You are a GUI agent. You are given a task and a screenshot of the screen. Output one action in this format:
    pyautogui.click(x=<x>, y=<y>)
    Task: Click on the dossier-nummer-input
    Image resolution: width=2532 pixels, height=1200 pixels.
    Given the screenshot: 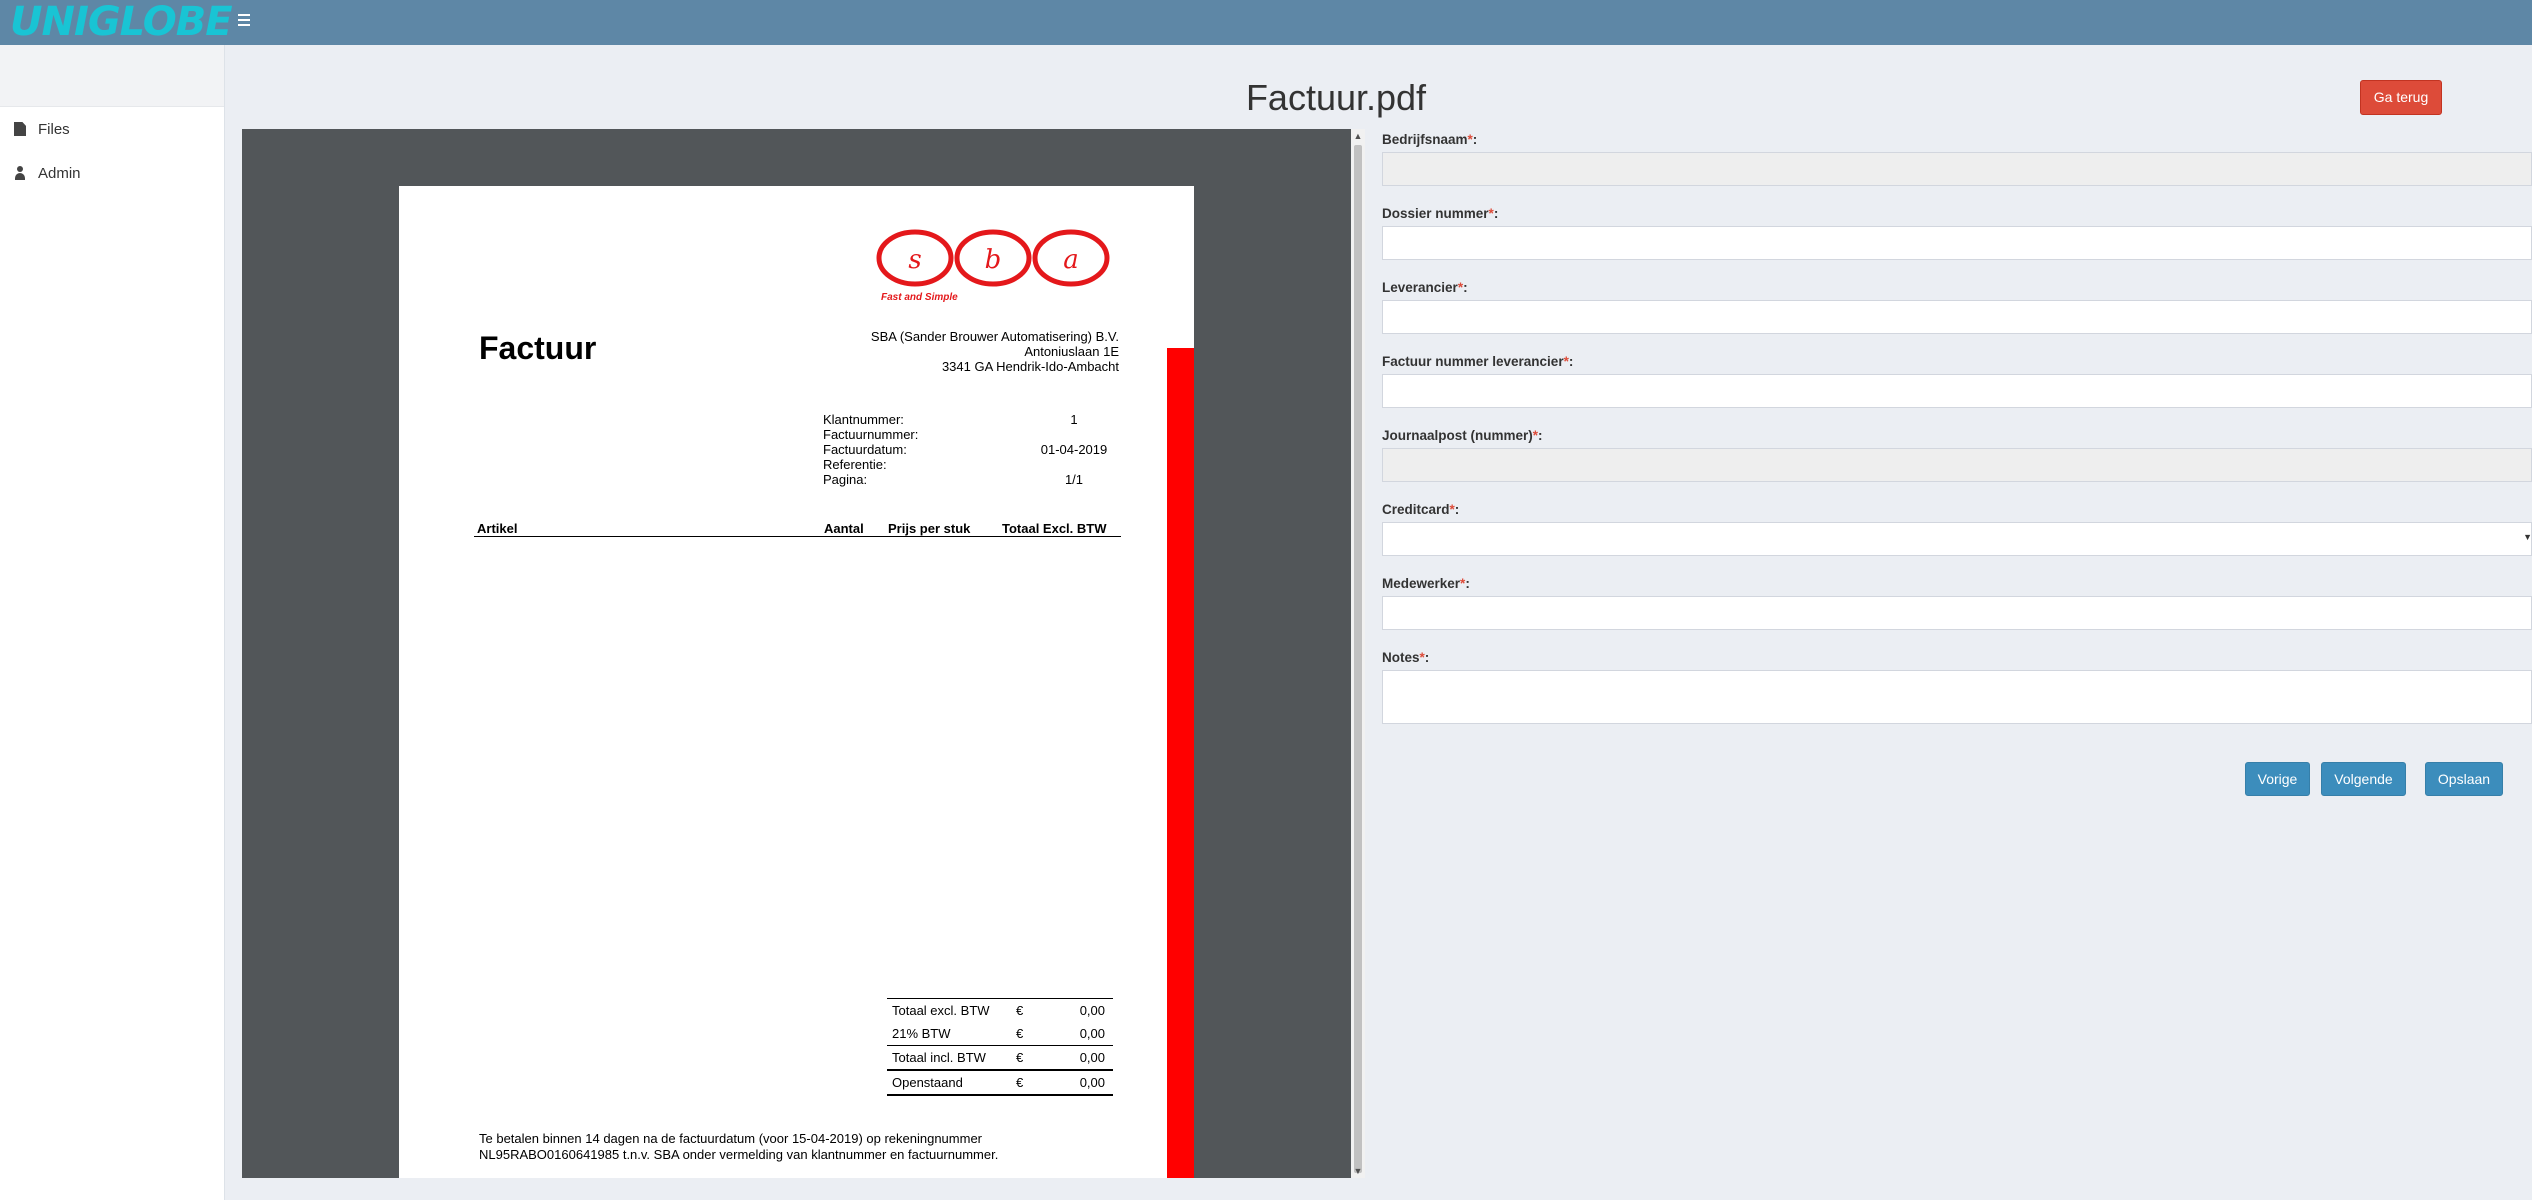 What is the action you would take?
    pyautogui.click(x=1957, y=243)
    